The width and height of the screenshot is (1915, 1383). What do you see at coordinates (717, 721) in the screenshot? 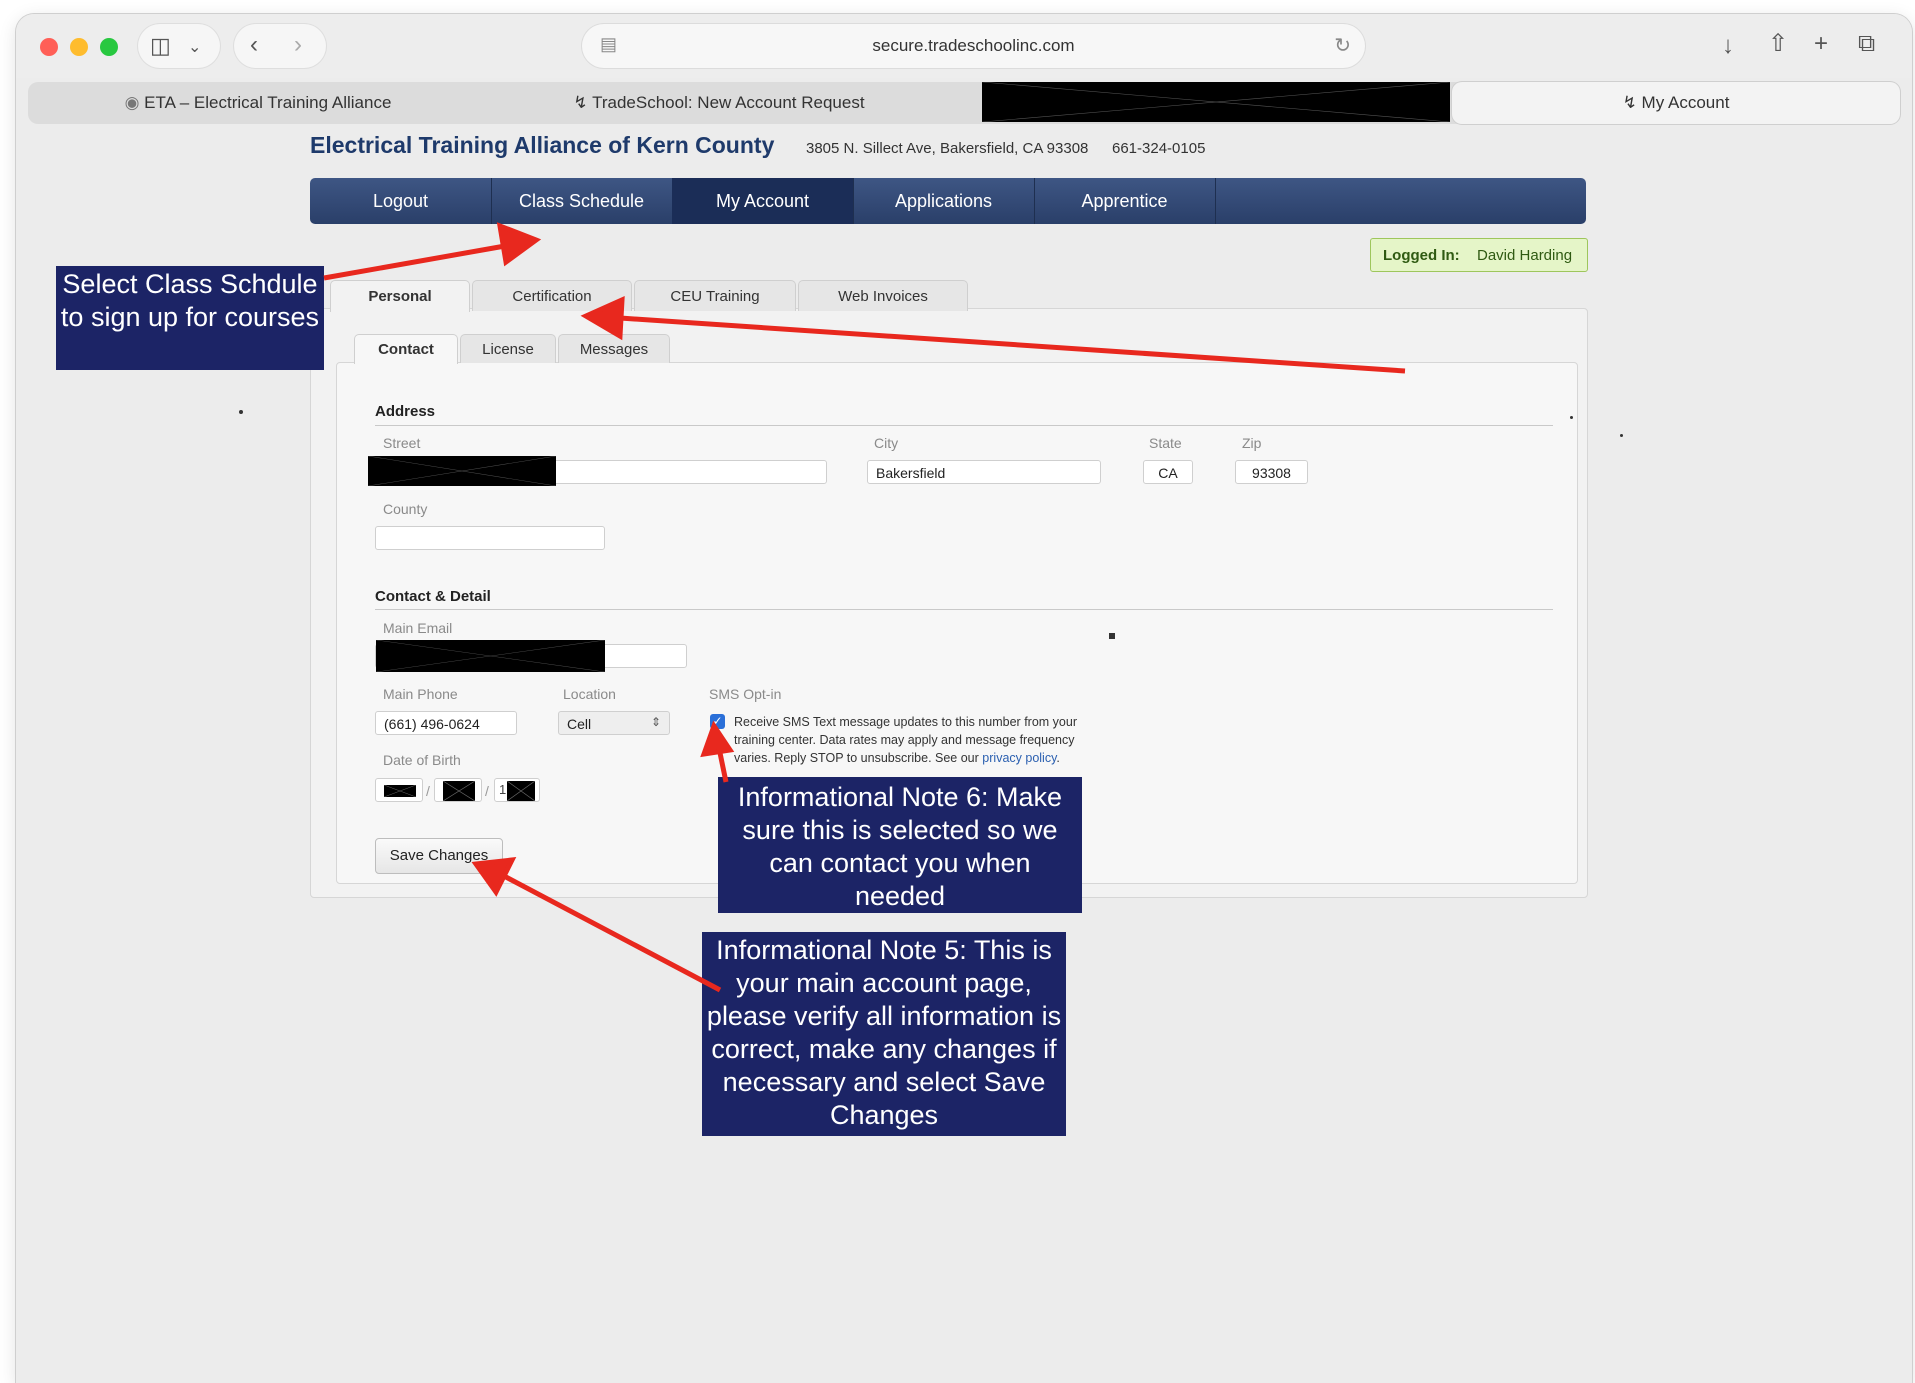
I see `sms-optin-checkbox: ✓` at bounding box center [717, 721].